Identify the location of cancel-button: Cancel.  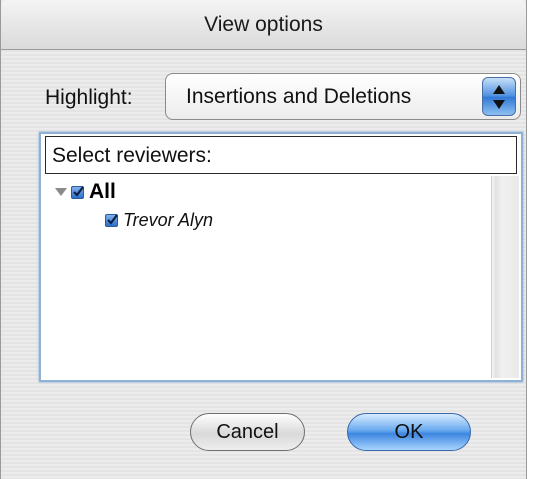
(247, 432).